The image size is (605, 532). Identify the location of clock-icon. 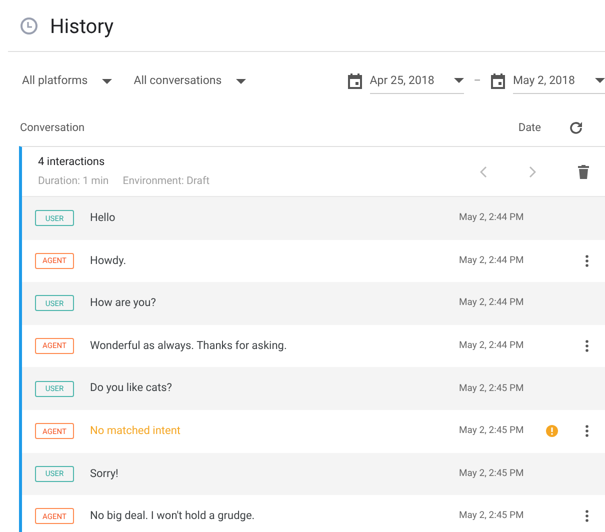
(29, 25).